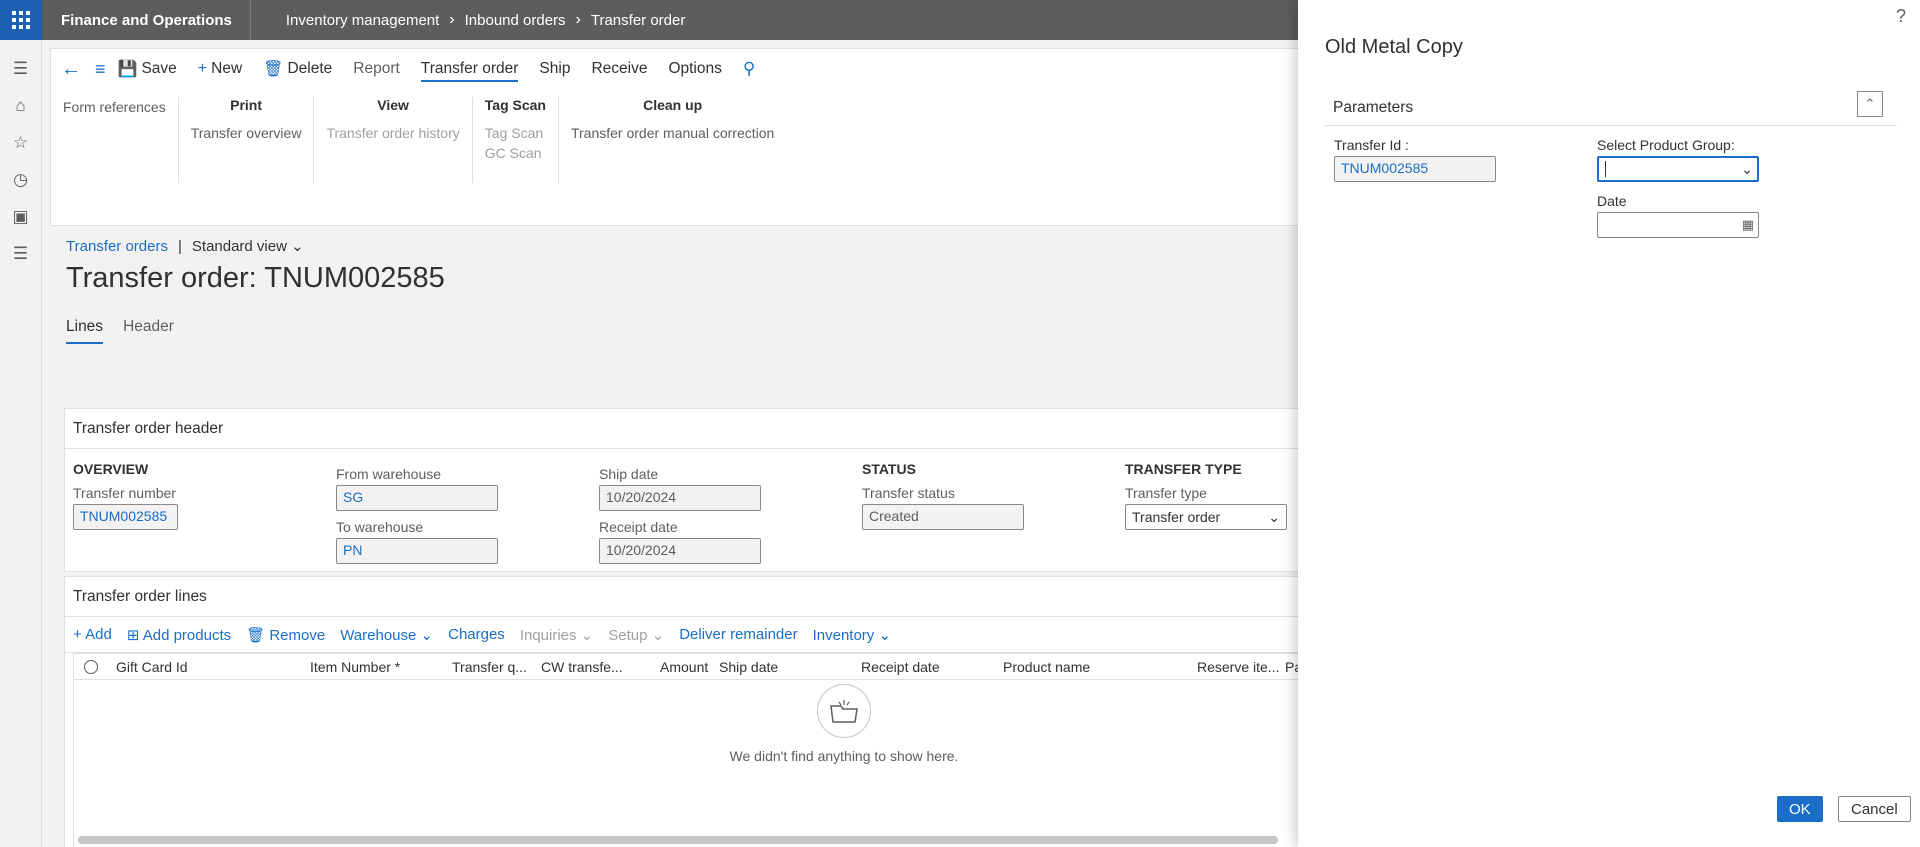  What do you see at coordinates (724, 597) in the screenshot?
I see `lines-card-title: Transfer order lines` at bounding box center [724, 597].